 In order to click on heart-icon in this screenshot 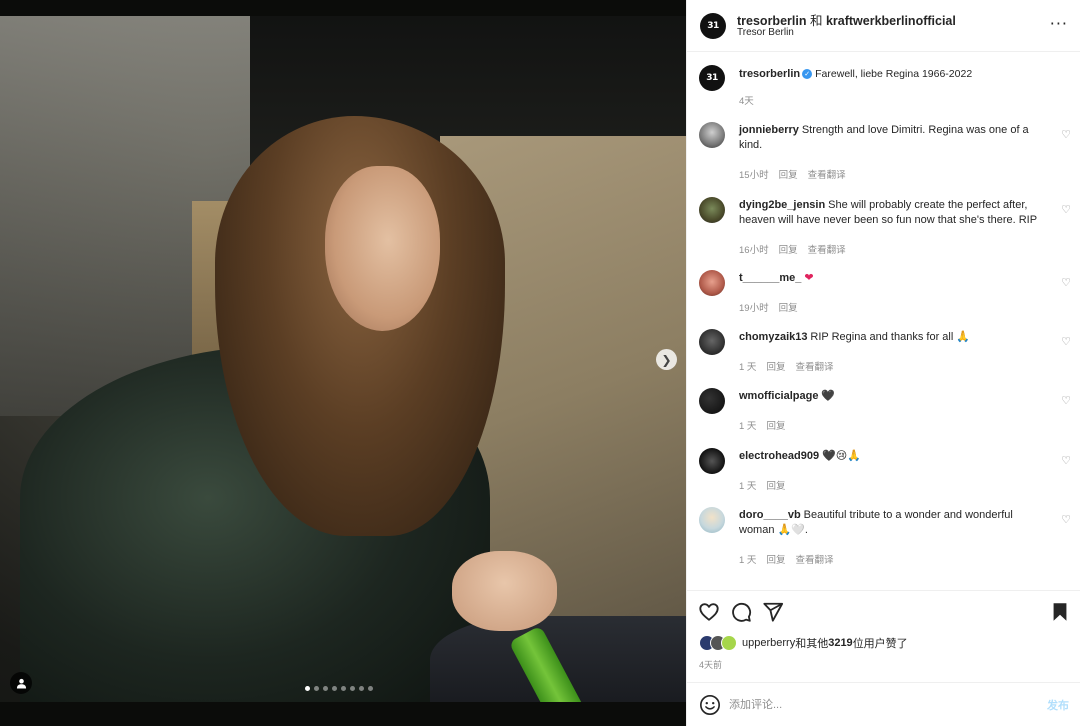, I will do `click(709, 612)`.